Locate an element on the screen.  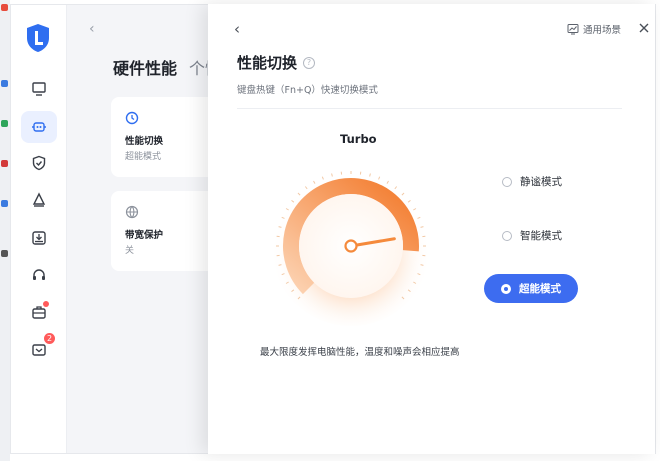
gauge-hub is located at coordinates (351, 246).